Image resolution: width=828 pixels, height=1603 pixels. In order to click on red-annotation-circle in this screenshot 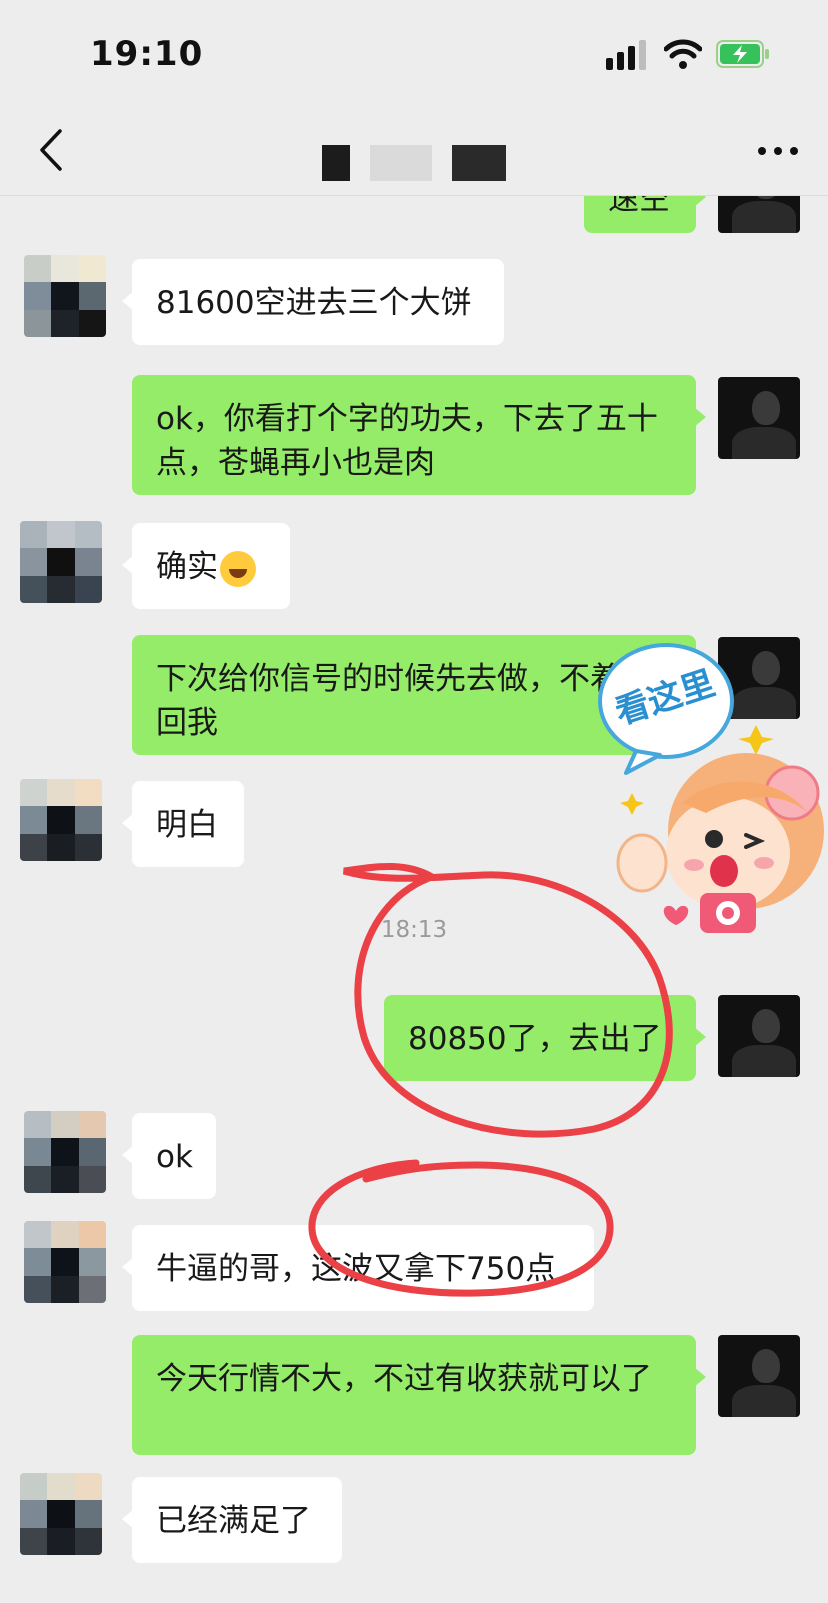, I will do `click(461, 1228)`.